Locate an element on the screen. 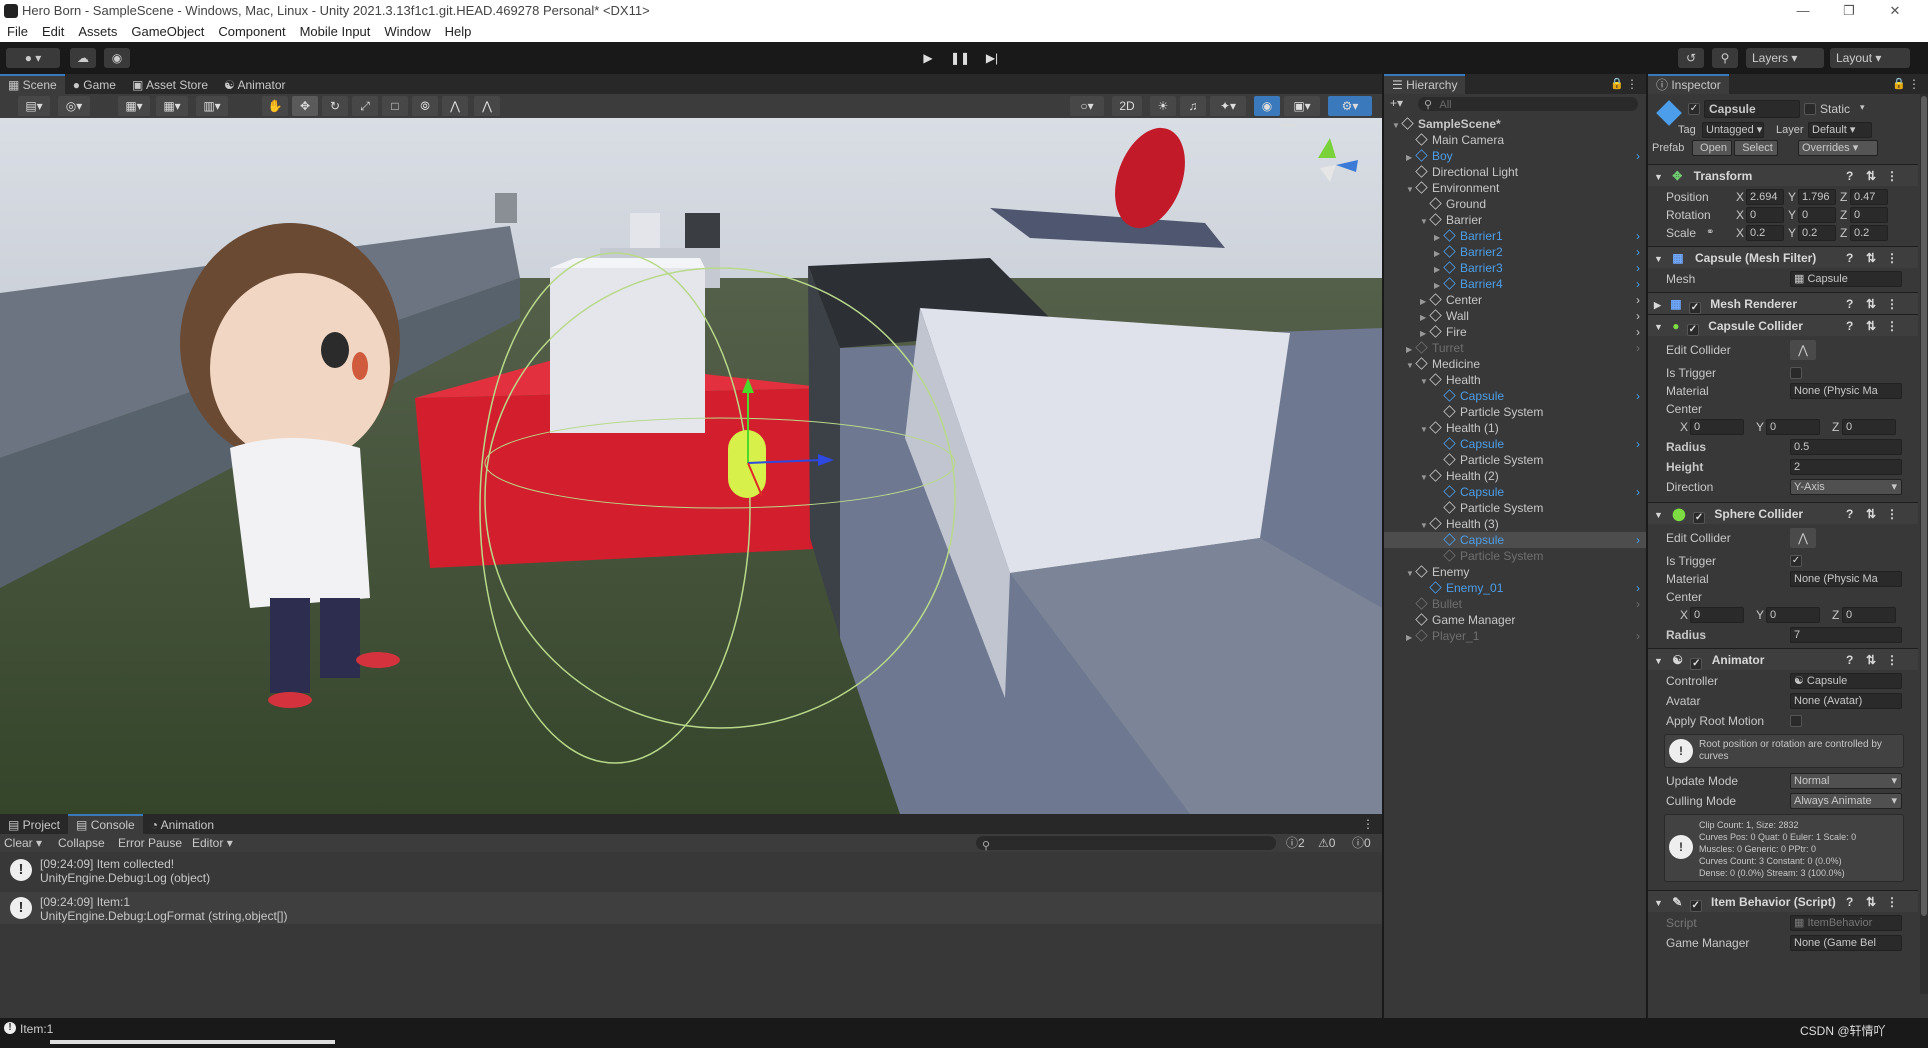 This screenshot has height=1048, width=1928. hidden-objects-icon: ◉ is located at coordinates (1267, 106).